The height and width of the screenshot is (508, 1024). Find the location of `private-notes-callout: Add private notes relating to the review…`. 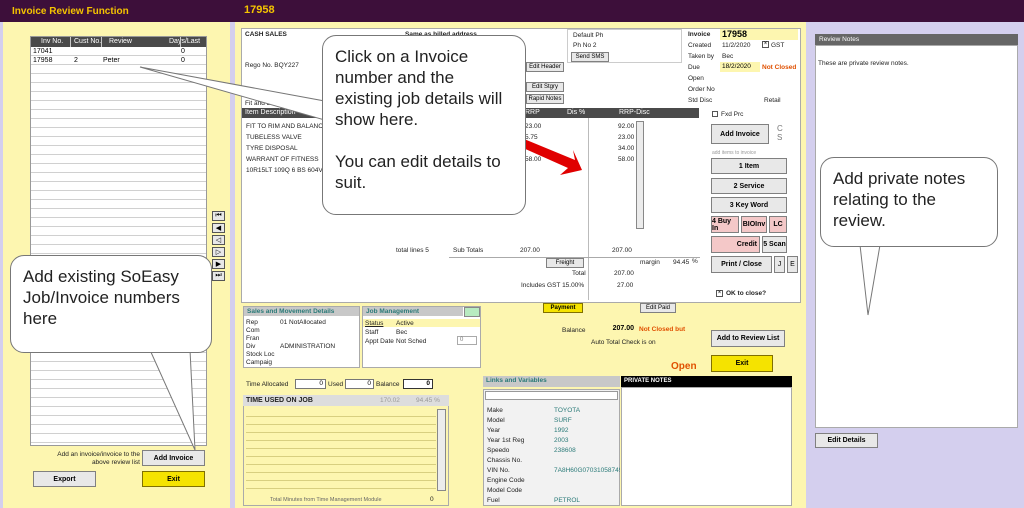

private-notes-callout: Add private notes relating to the review… is located at coordinates (909, 202).